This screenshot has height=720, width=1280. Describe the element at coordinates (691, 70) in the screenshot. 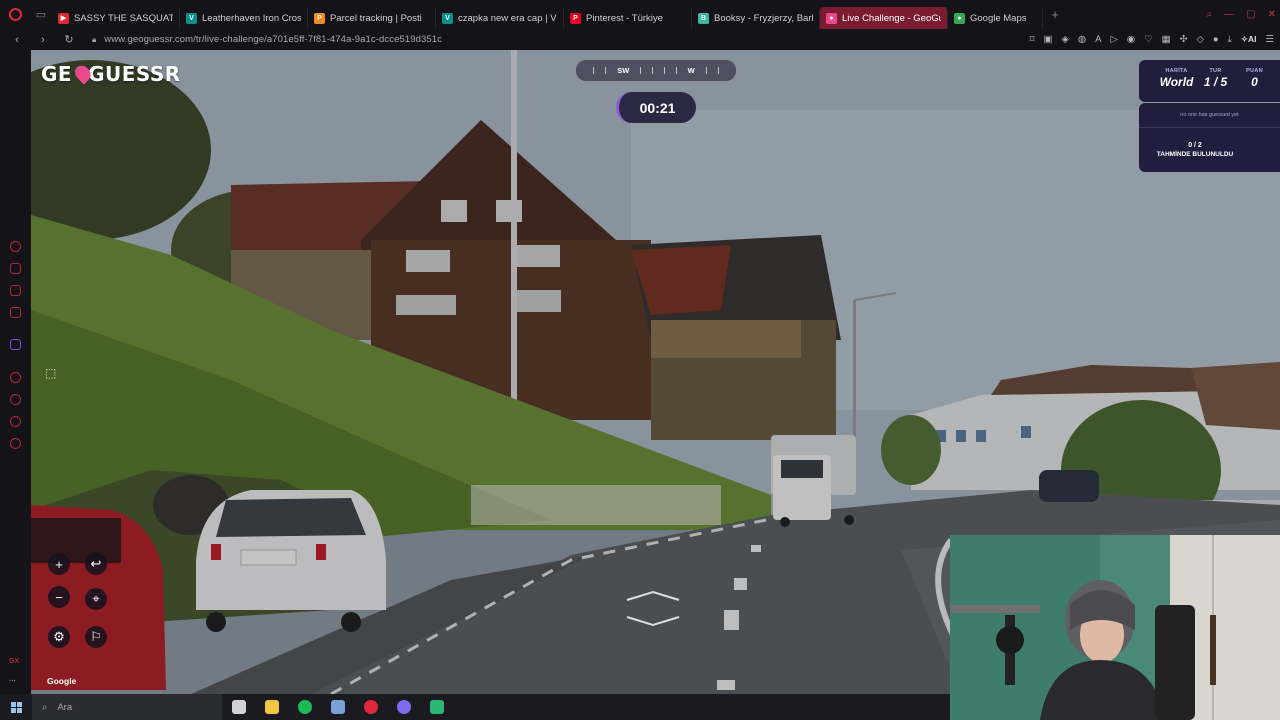

I see `compass-w: W` at that location.